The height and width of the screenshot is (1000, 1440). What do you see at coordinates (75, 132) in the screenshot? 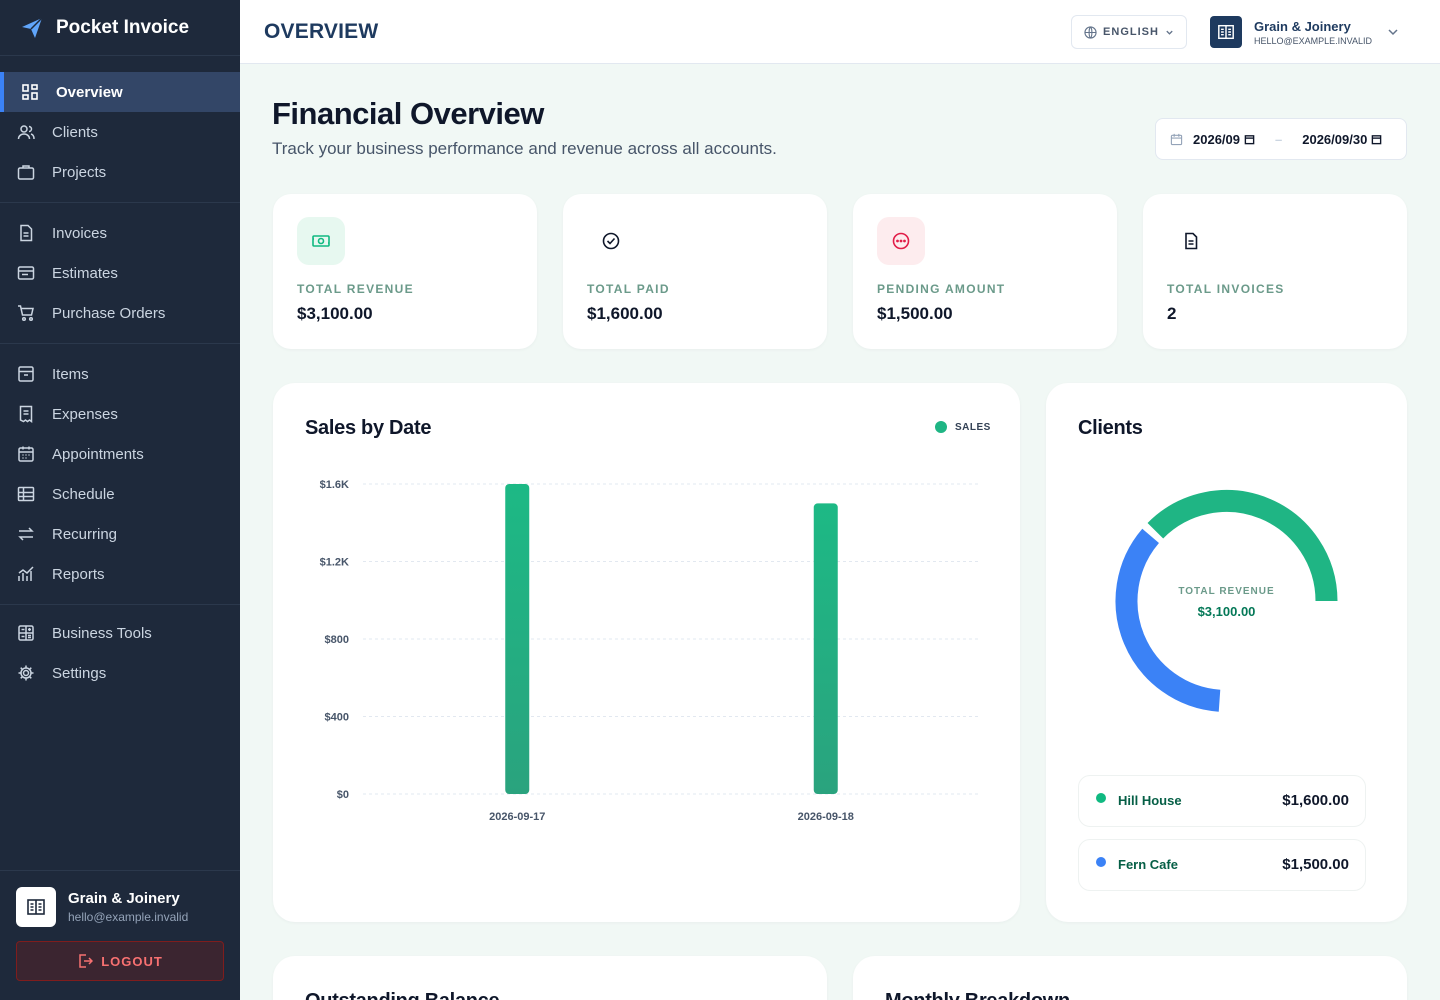
I see `sidebar-item-label: Clients` at bounding box center [75, 132].